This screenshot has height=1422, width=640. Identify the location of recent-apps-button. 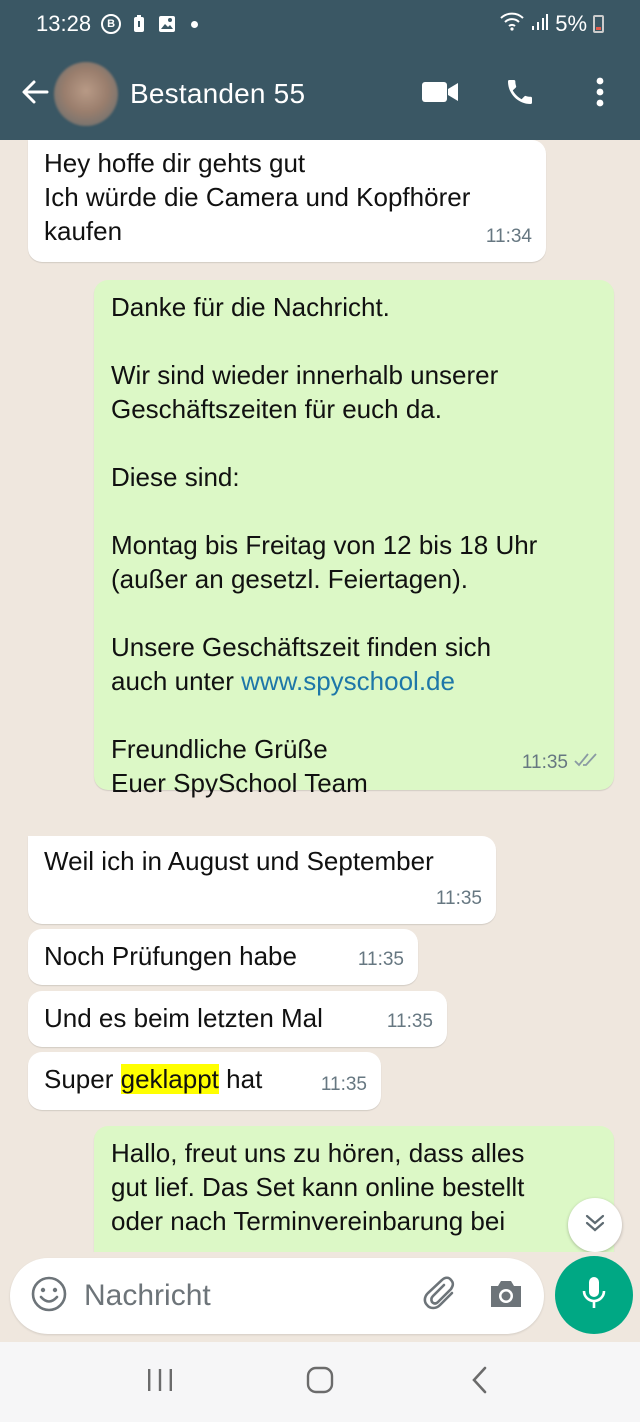
(160, 1382).